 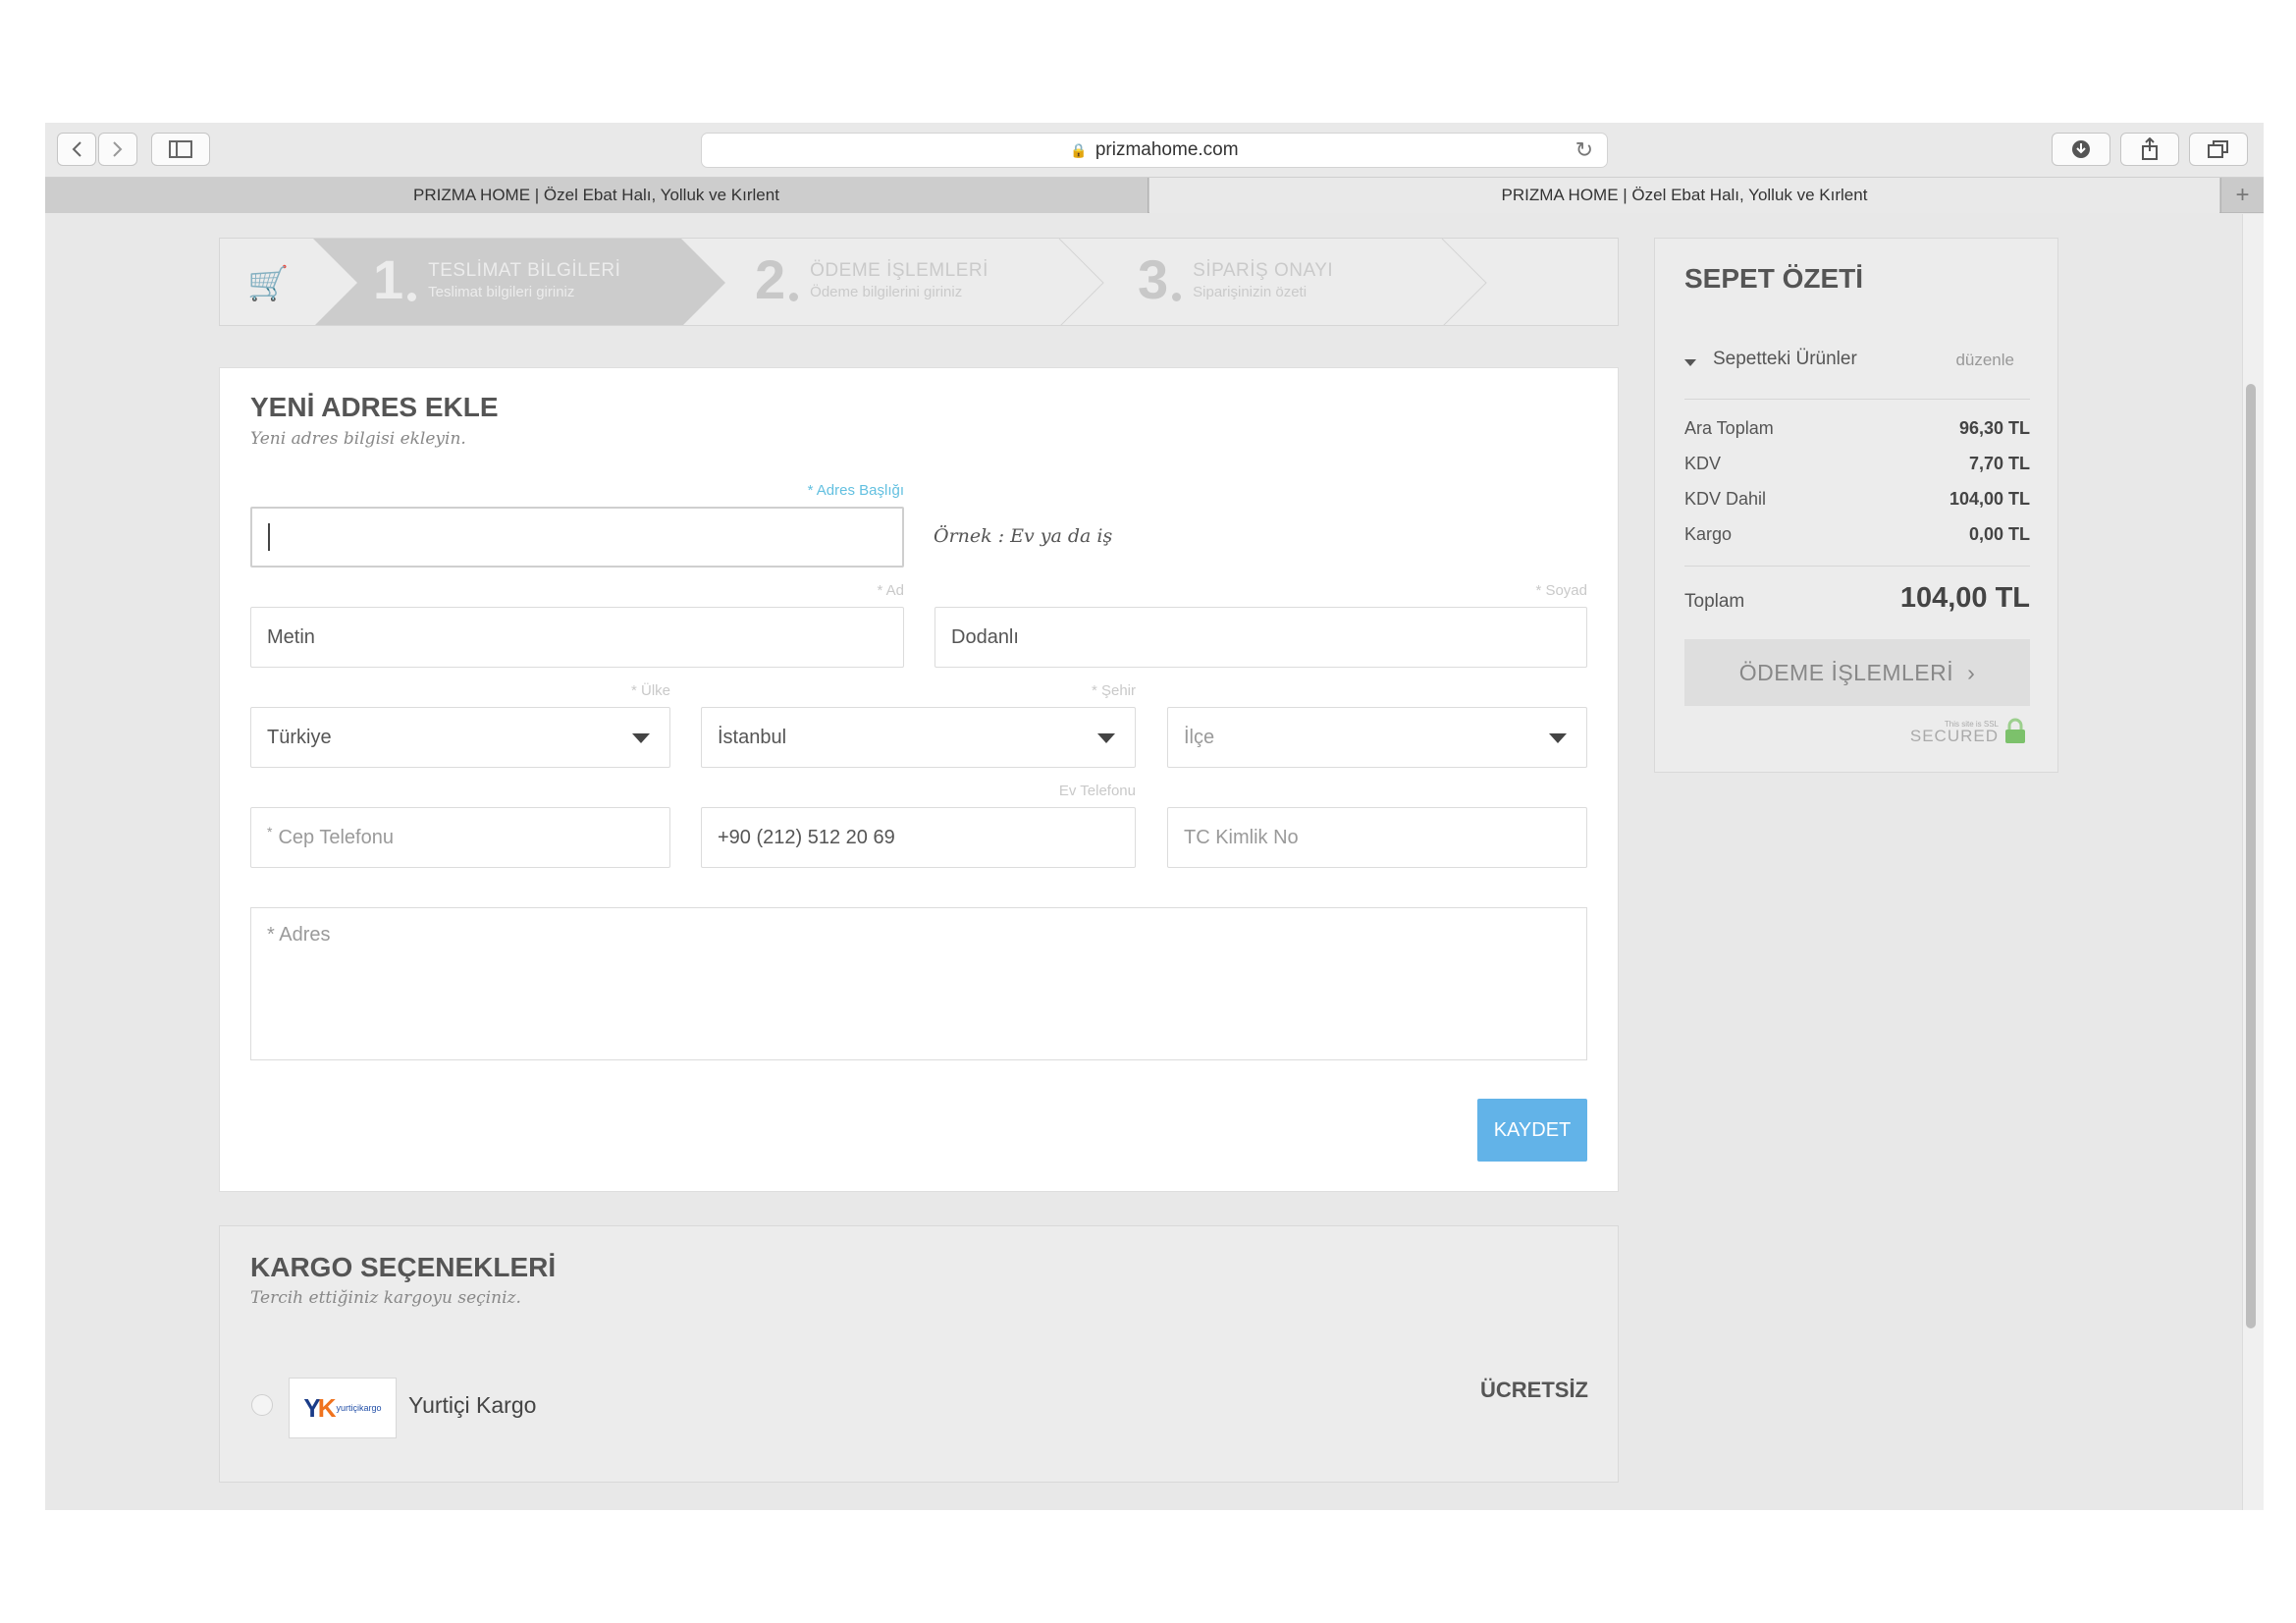 I want to click on row-value: 104,00 TL, so click(x=1989, y=499).